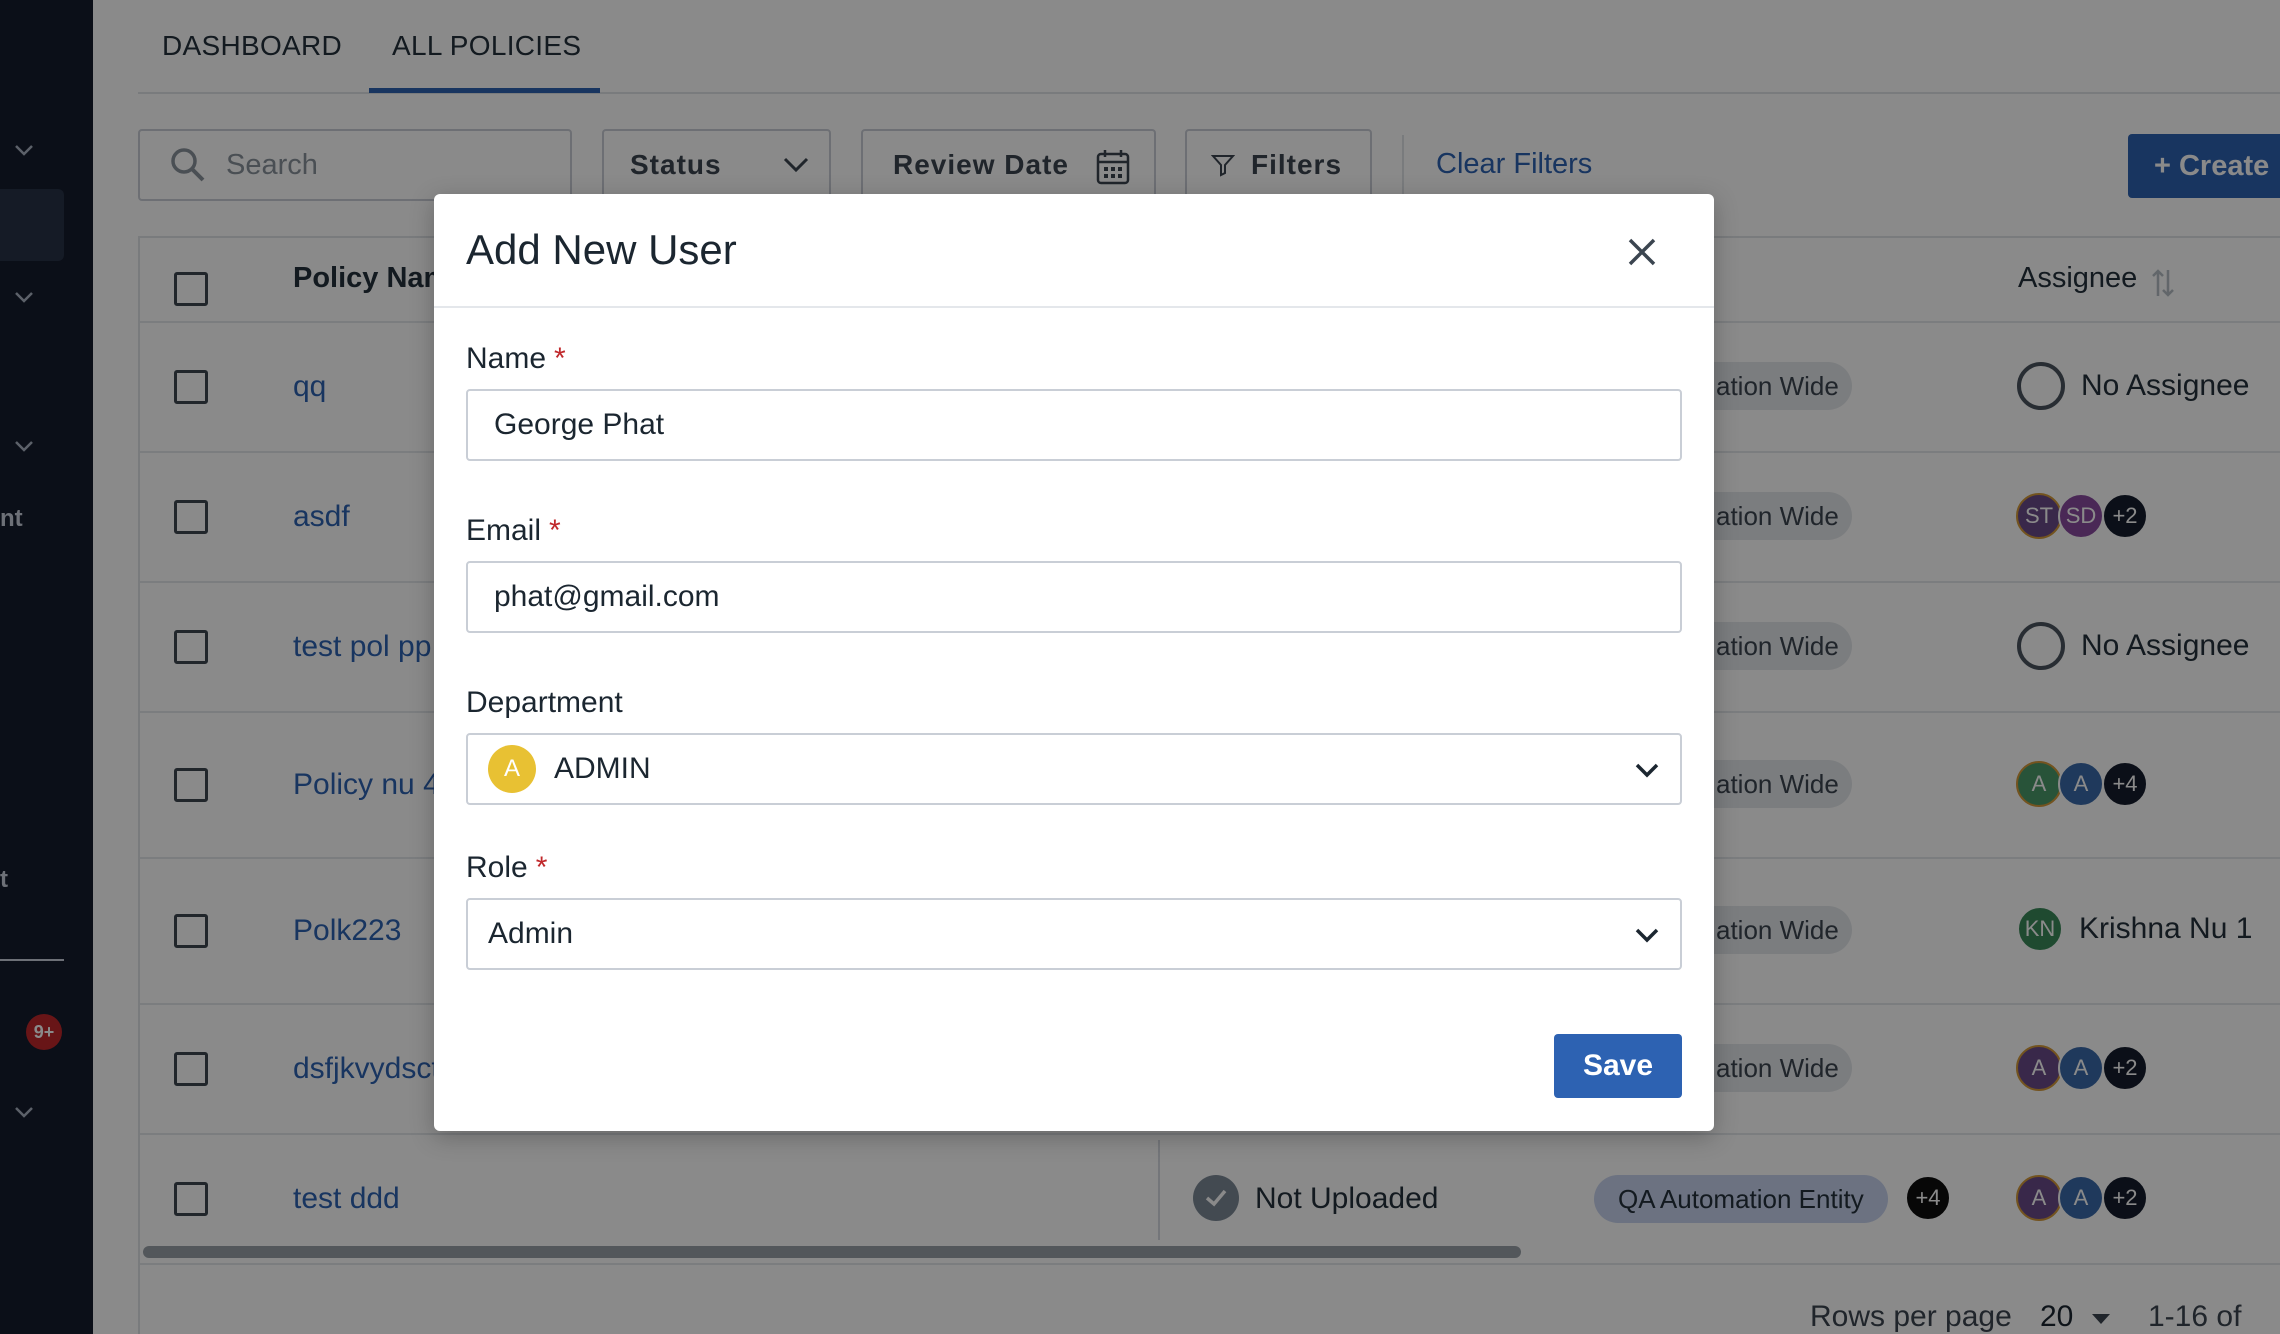  I want to click on email-label: Email *, so click(513, 531).